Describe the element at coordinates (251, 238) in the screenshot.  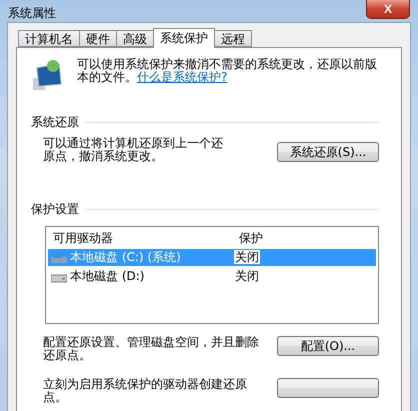
I see `column-header: 保护` at that location.